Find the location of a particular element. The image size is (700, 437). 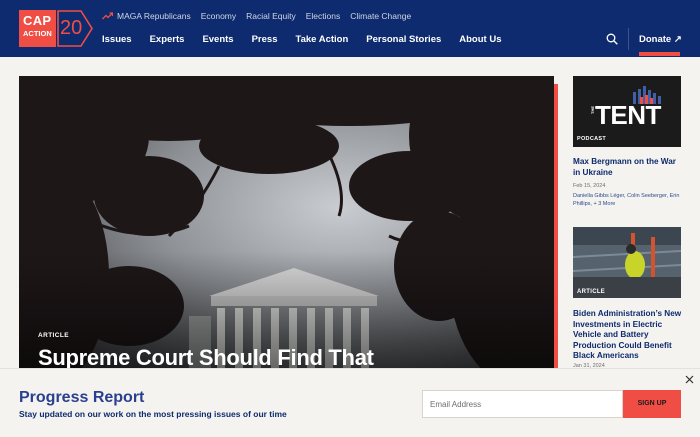

nav-item-personal-stories: Personal Stories is located at coordinates (403, 39).